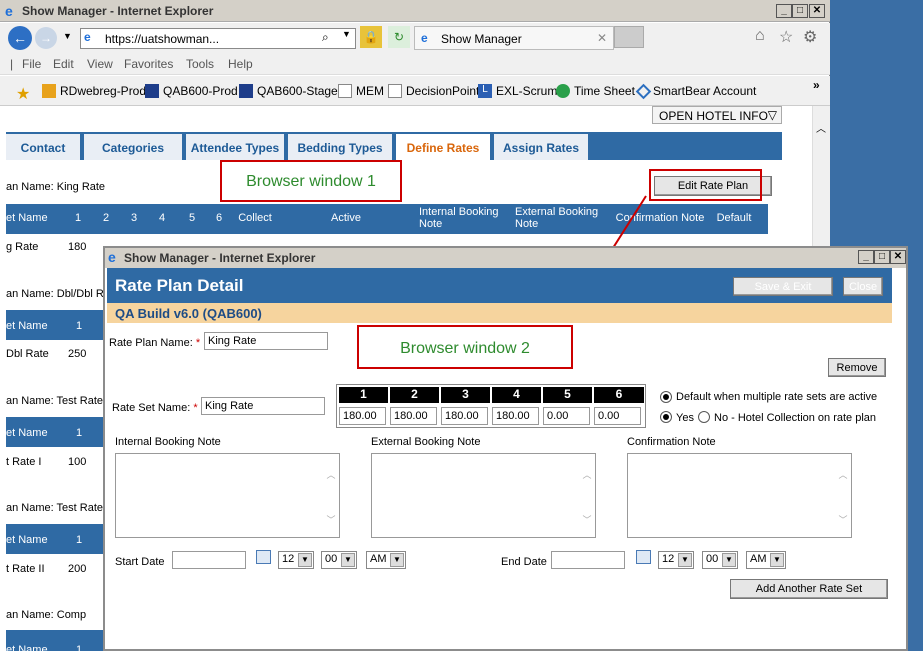 The height and width of the screenshot is (651, 923). What do you see at coordinates (863, 286) in the screenshot?
I see `close-dialog-button: Close` at bounding box center [863, 286].